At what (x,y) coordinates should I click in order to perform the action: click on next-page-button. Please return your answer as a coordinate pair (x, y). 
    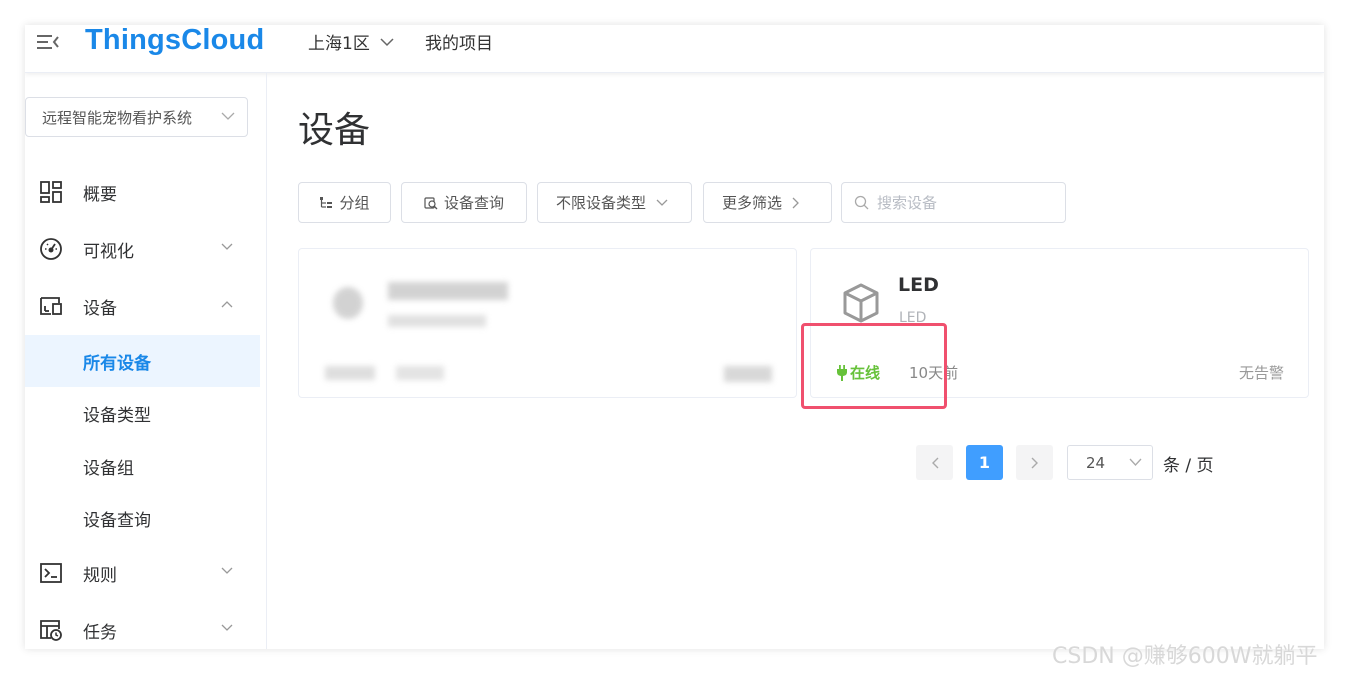
    Looking at the image, I should click on (1034, 462).